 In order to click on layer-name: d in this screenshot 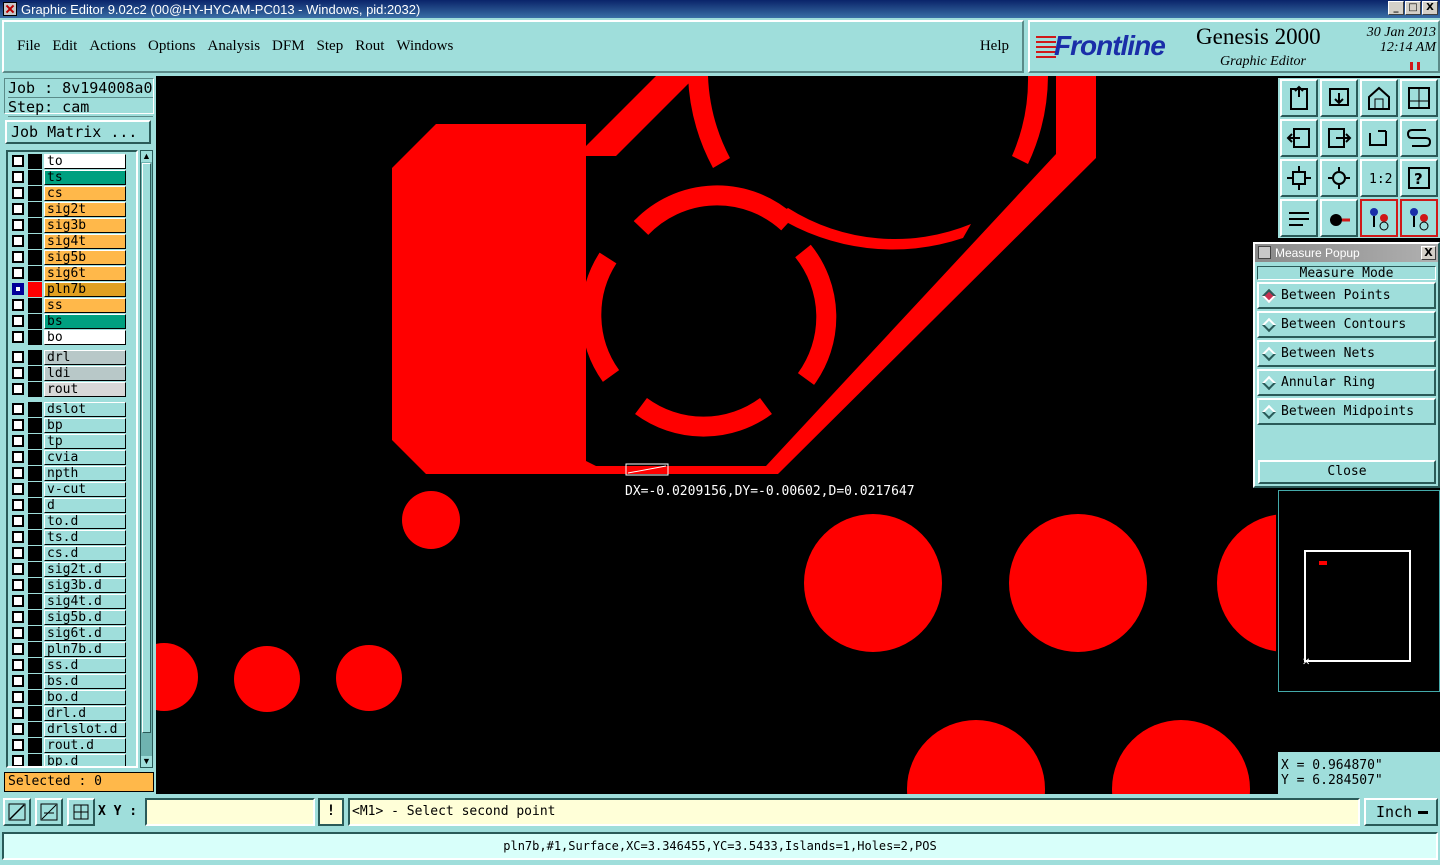, I will do `click(85, 505)`.